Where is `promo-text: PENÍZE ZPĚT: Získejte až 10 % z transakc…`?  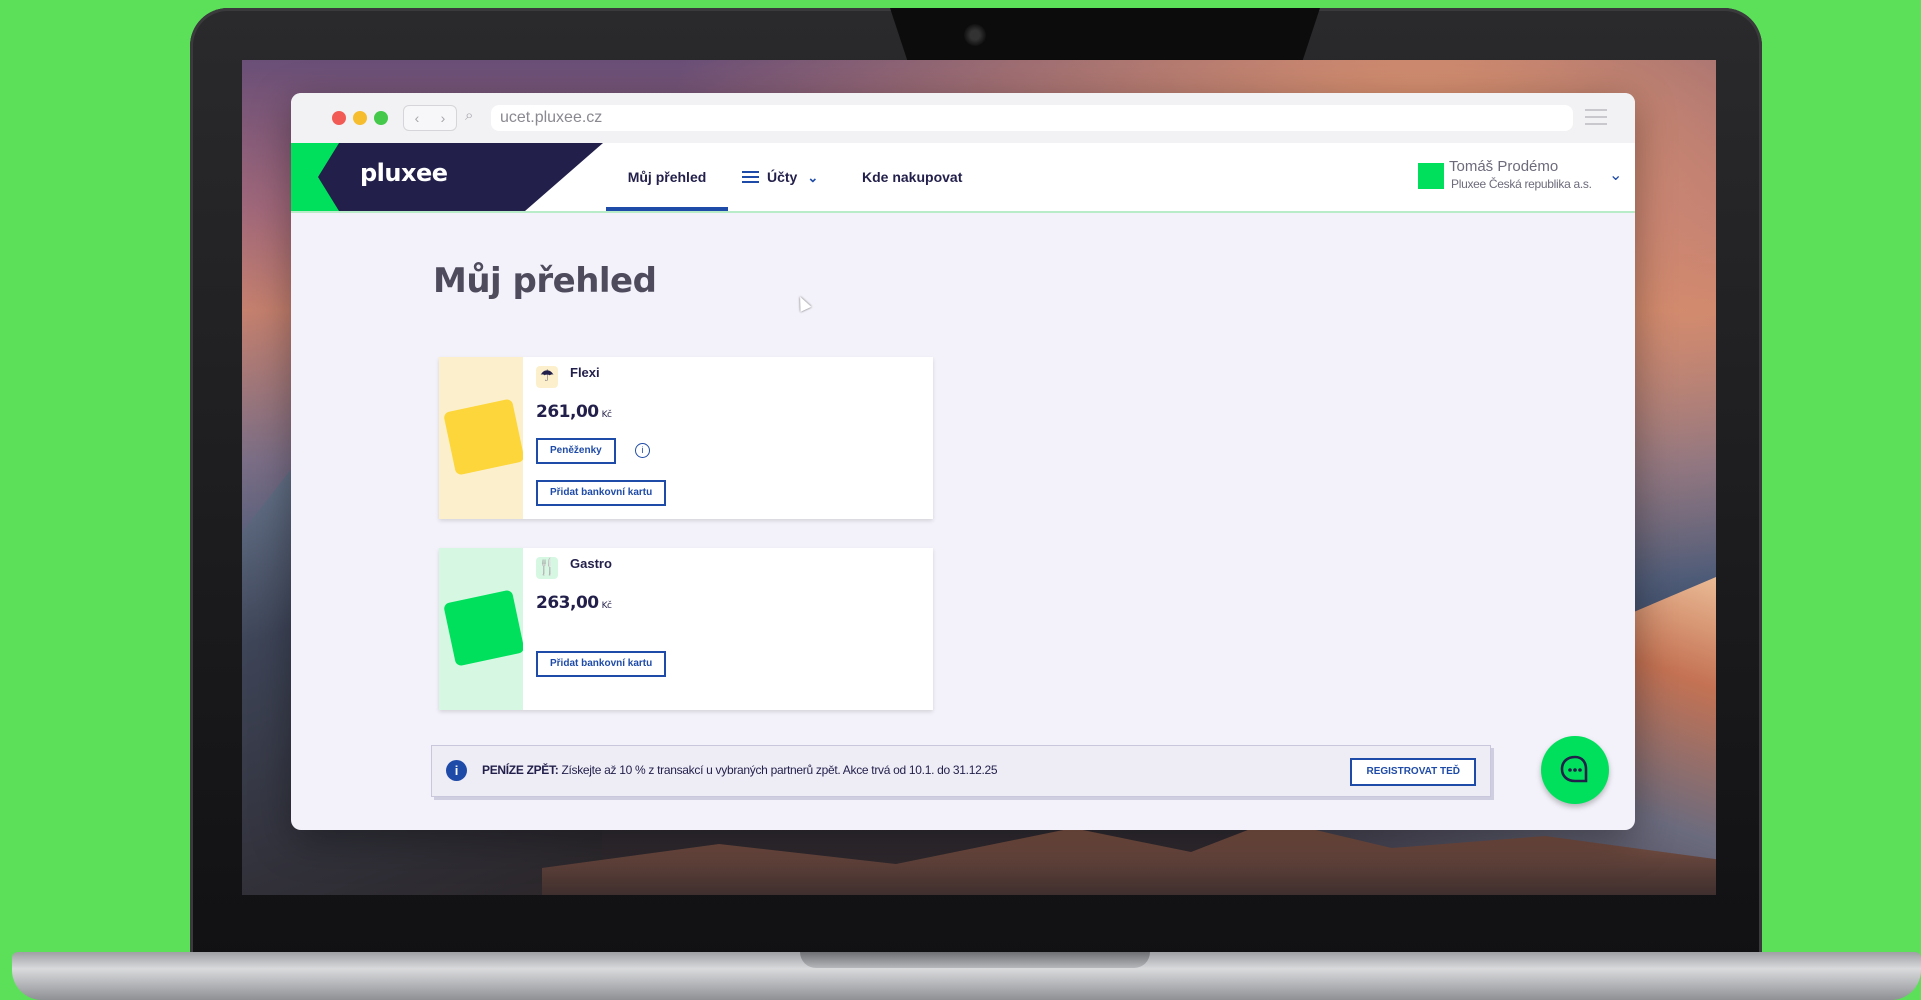 promo-text: PENÍZE ZPĚT: Získejte až 10 % z transakc… is located at coordinates (740, 770).